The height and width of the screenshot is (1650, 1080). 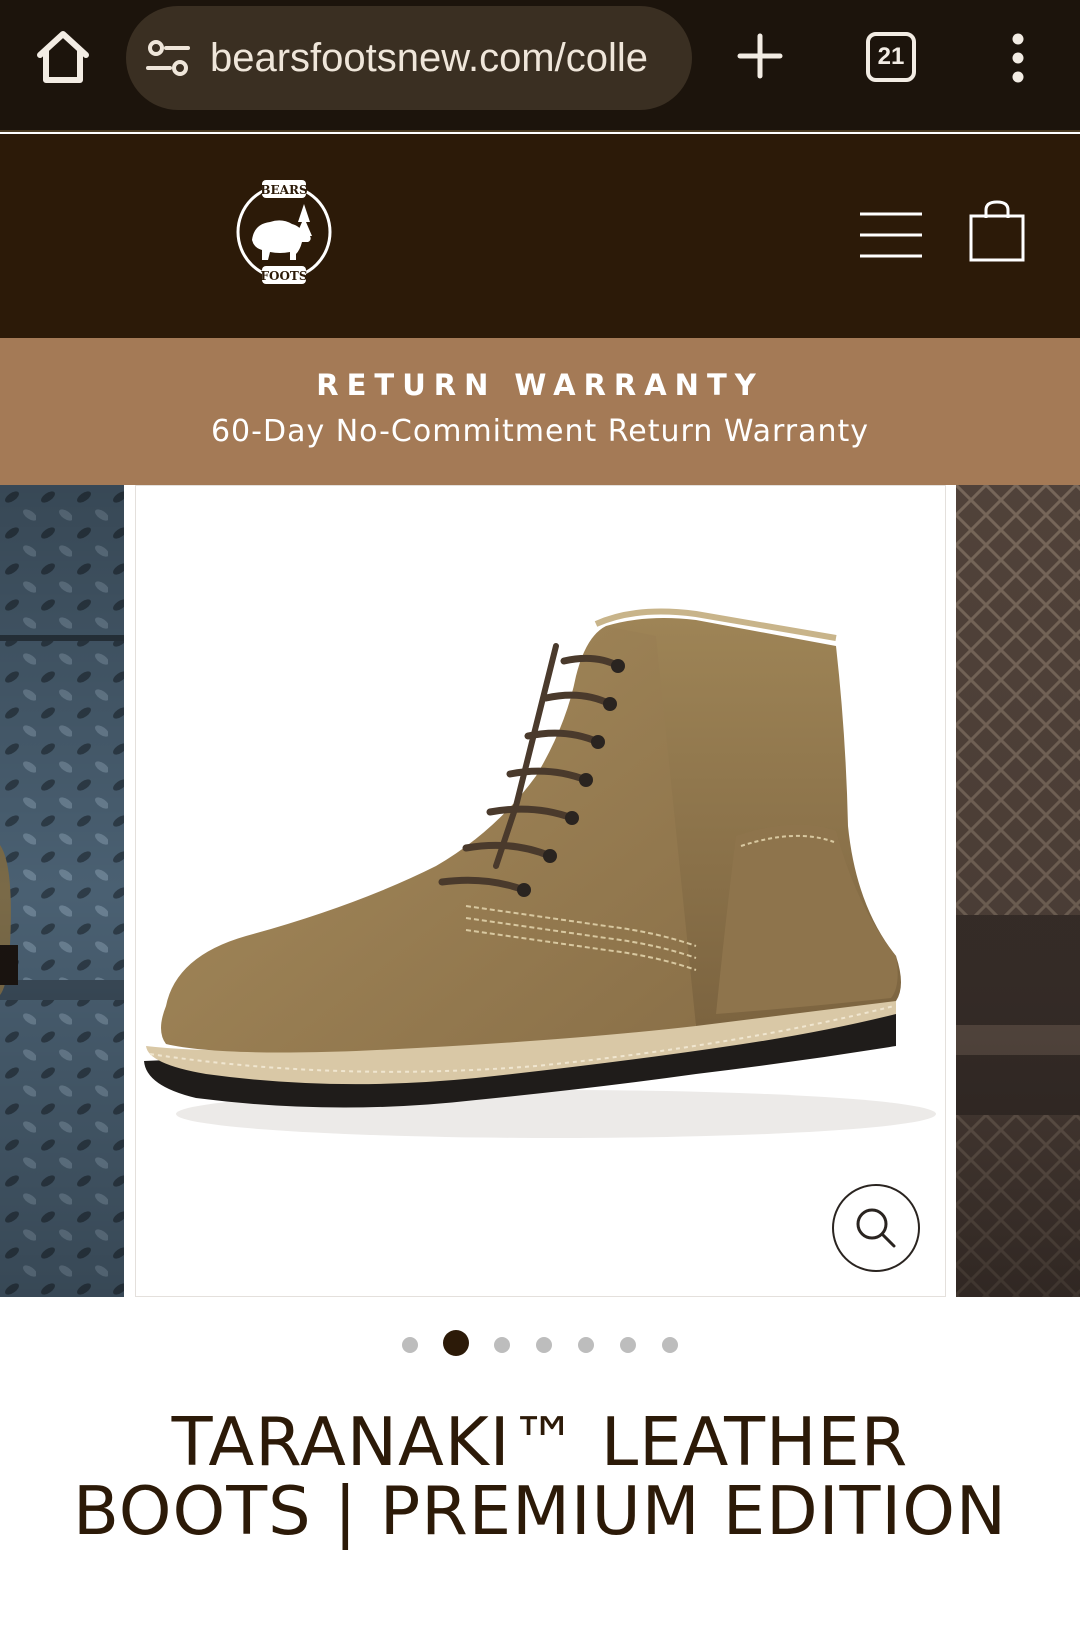 I want to click on announcement-subtitle: 60-Day No-Commitment Return Warranty, so click(x=540, y=431).